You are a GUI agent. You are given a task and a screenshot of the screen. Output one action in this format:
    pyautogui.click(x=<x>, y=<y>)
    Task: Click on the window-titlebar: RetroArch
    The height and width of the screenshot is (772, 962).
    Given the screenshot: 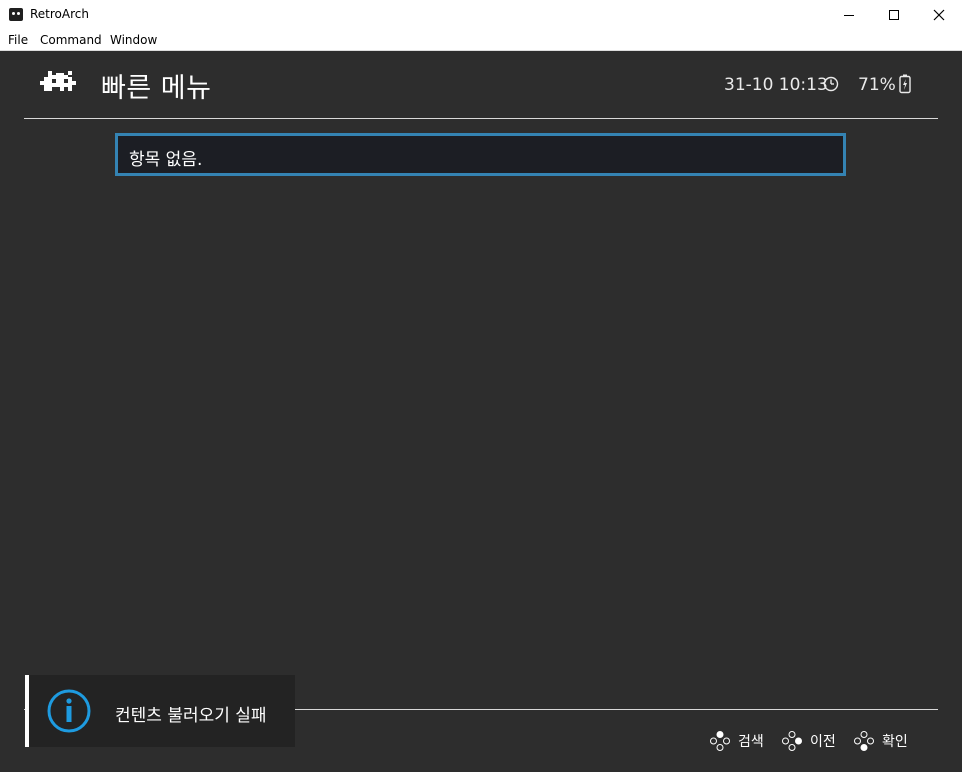 What is the action you would take?
    pyautogui.click(x=481, y=15)
    